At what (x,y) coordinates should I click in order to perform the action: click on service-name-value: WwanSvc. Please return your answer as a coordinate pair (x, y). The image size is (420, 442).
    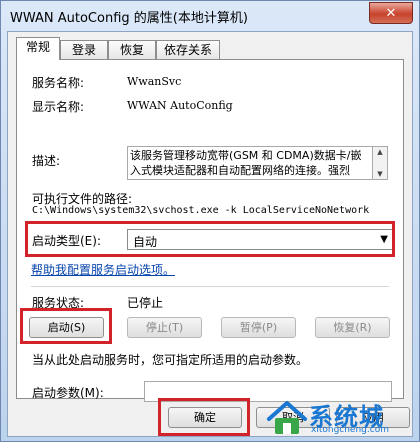
    Looking at the image, I should click on (154, 81).